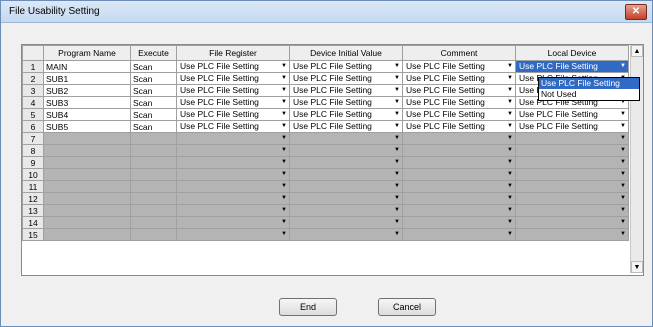 This screenshot has width=653, height=327. I want to click on dropdown-option: Use PLC File Setting, so click(589, 83).